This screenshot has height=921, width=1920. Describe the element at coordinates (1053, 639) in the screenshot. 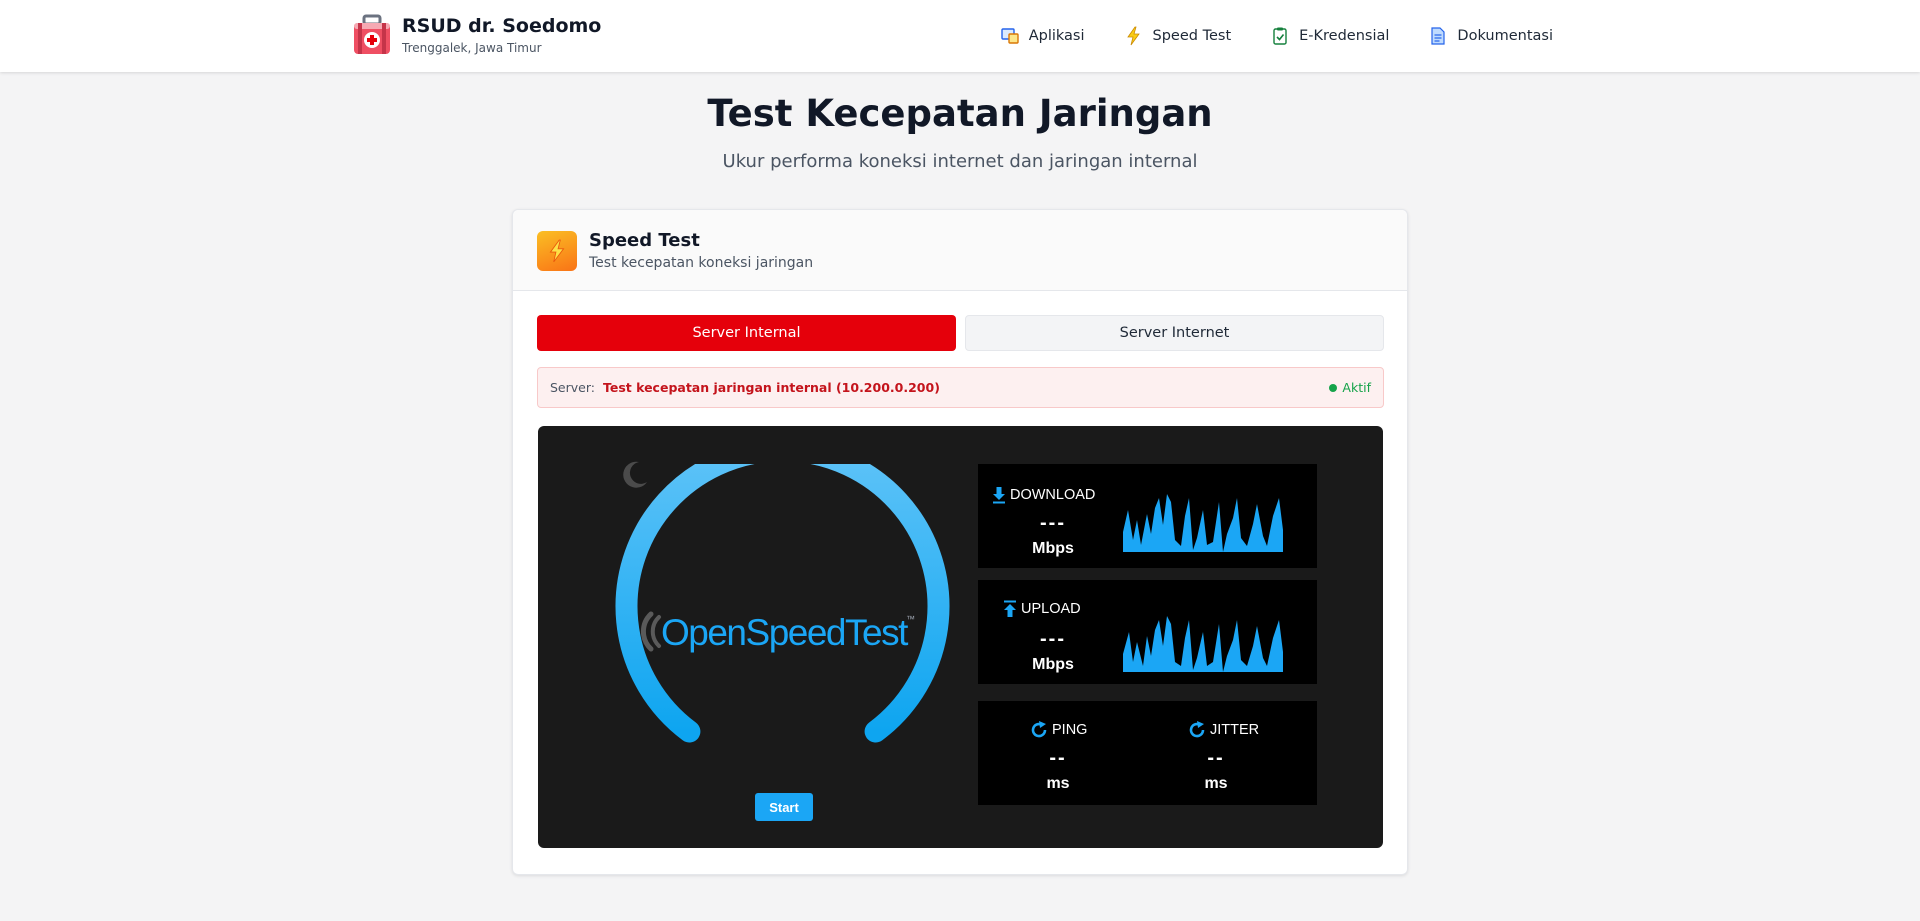

I see `upload-value: ---` at that location.